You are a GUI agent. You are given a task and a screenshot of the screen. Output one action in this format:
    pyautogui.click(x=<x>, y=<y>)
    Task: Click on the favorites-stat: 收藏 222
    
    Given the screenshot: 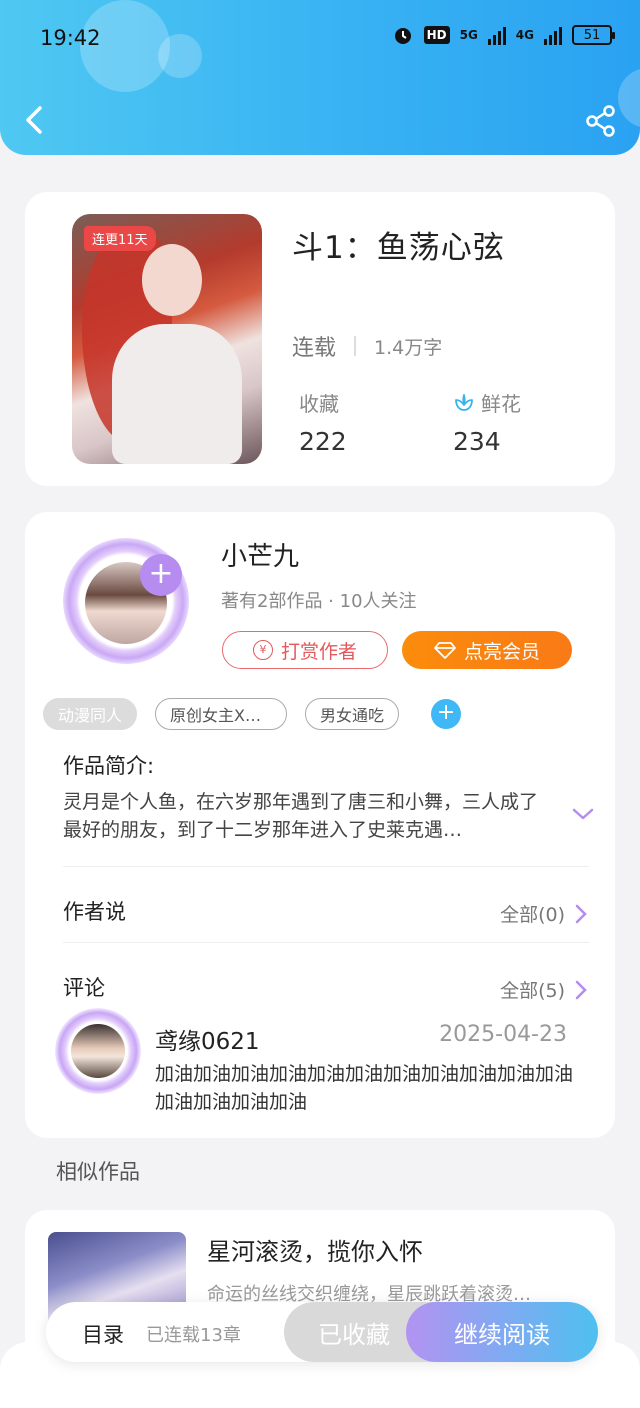 What is the action you would take?
    pyautogui.click(x=323, y=422)
    